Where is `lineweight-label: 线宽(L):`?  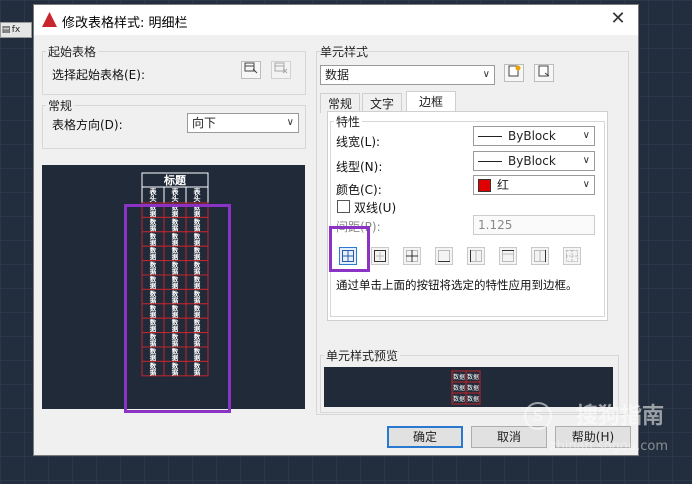
lineweight-label: 线宽(L): is located at coordinates (358, 142).